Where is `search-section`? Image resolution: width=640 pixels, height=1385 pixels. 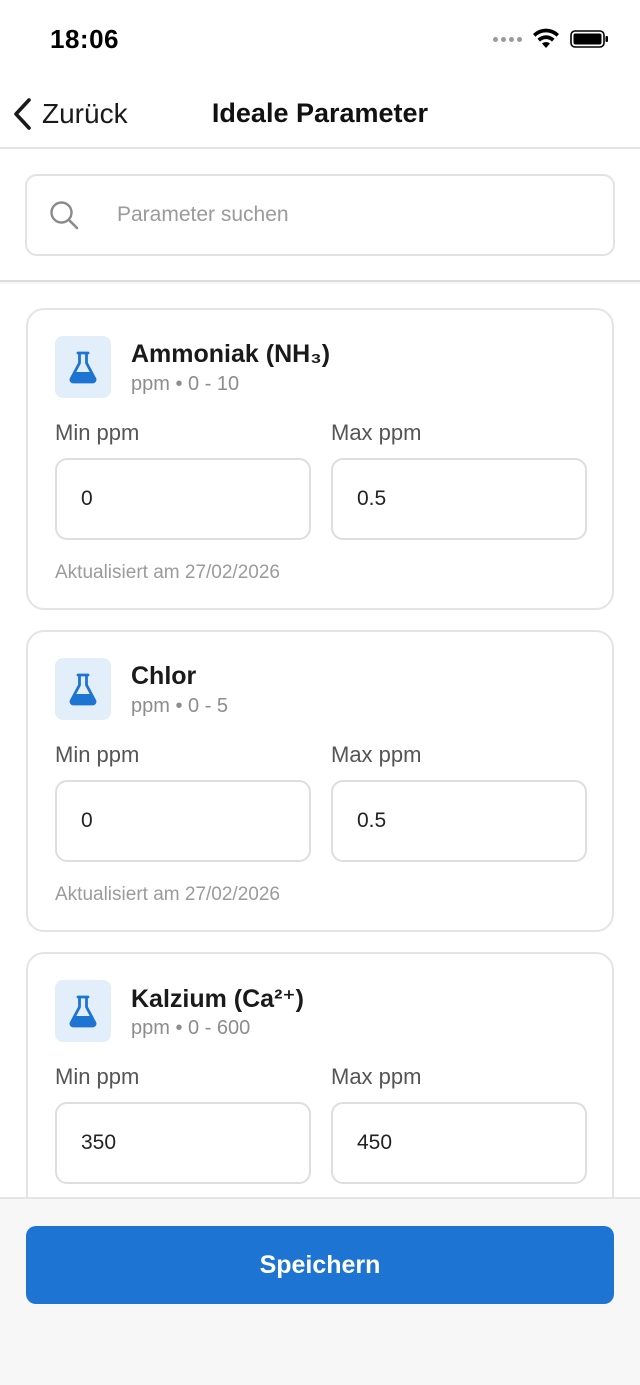 search-section is located at coordinates (320, 215).